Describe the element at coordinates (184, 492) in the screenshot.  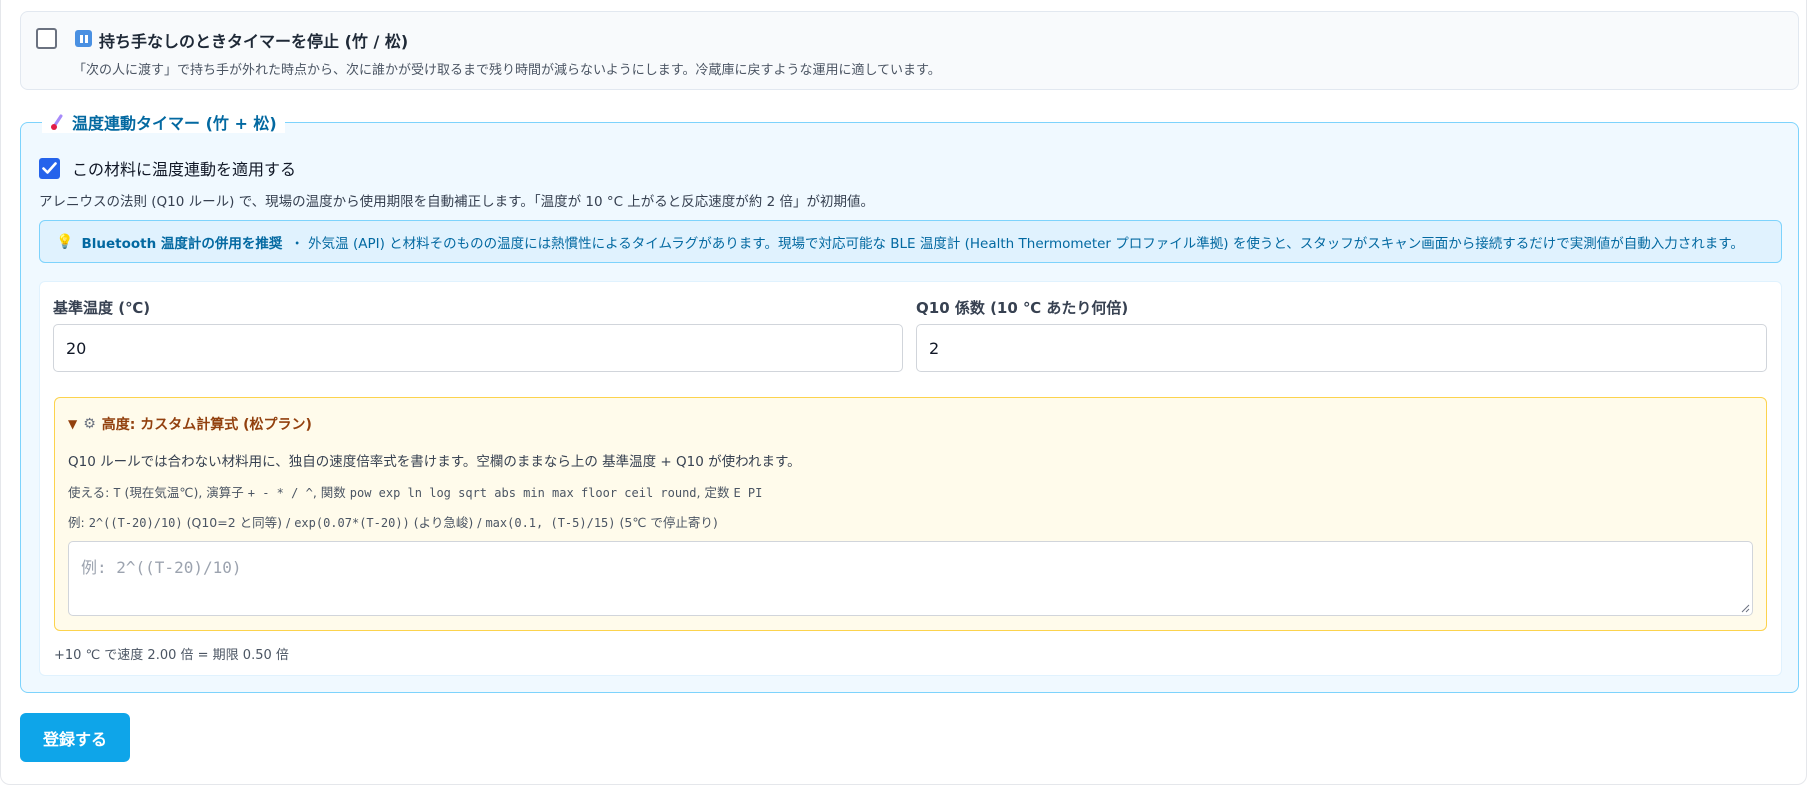
I see `usable-variable-desc: (現在気温℃), 演算子` at that location.